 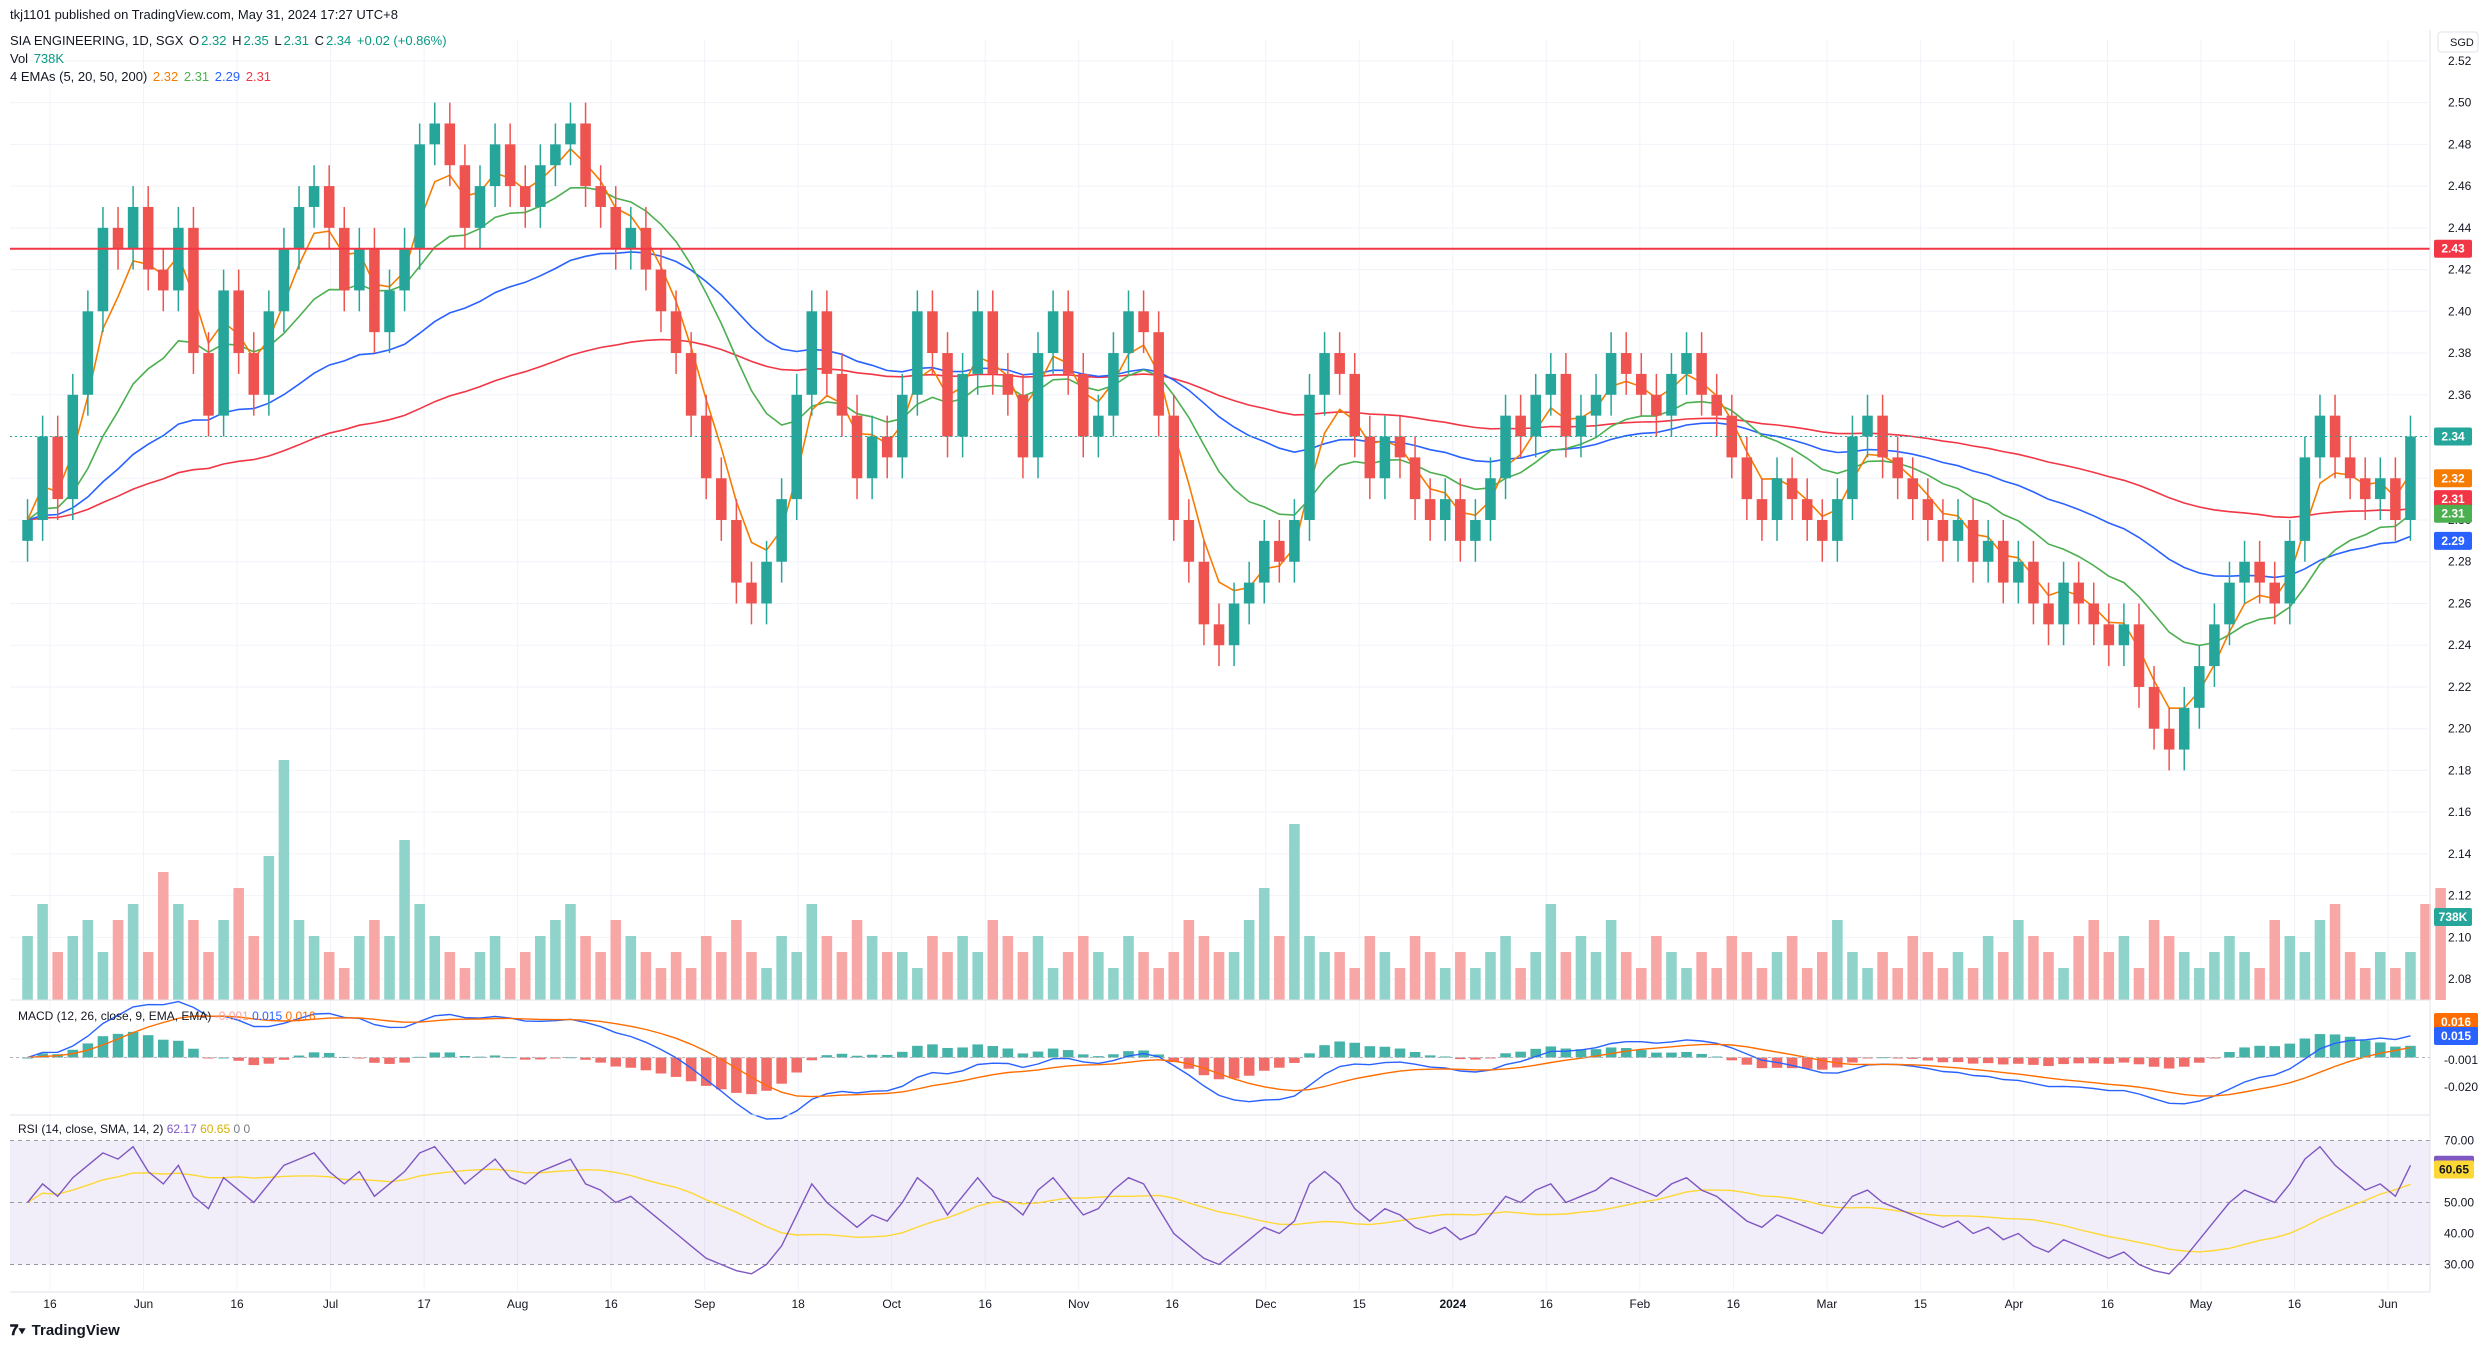 I want to click on time-tick-label: Aug, so click(x=517, y=1304).